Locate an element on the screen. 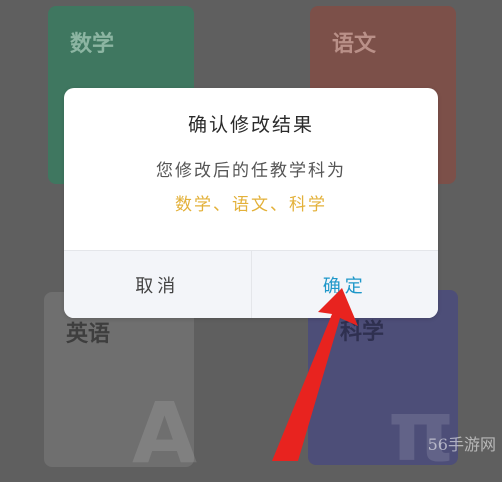  subject-card-science-title: 科学 is located at coordinates (362, 332).